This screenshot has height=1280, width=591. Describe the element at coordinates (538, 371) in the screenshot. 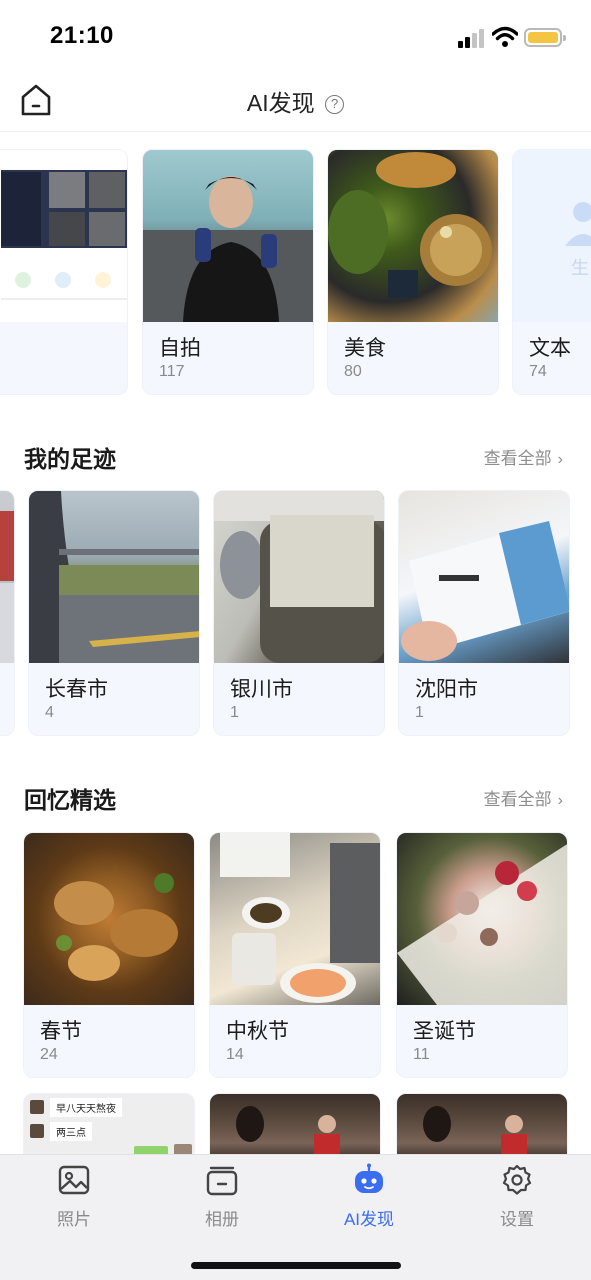

I see `category-count: 74` at that location.